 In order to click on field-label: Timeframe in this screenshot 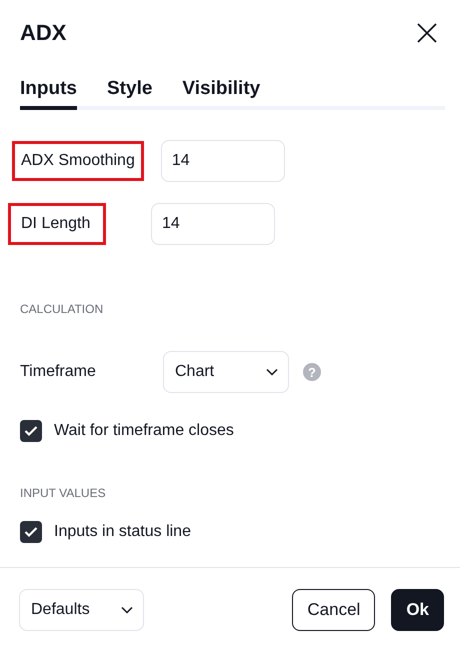, I will do `click(58, 372)`.